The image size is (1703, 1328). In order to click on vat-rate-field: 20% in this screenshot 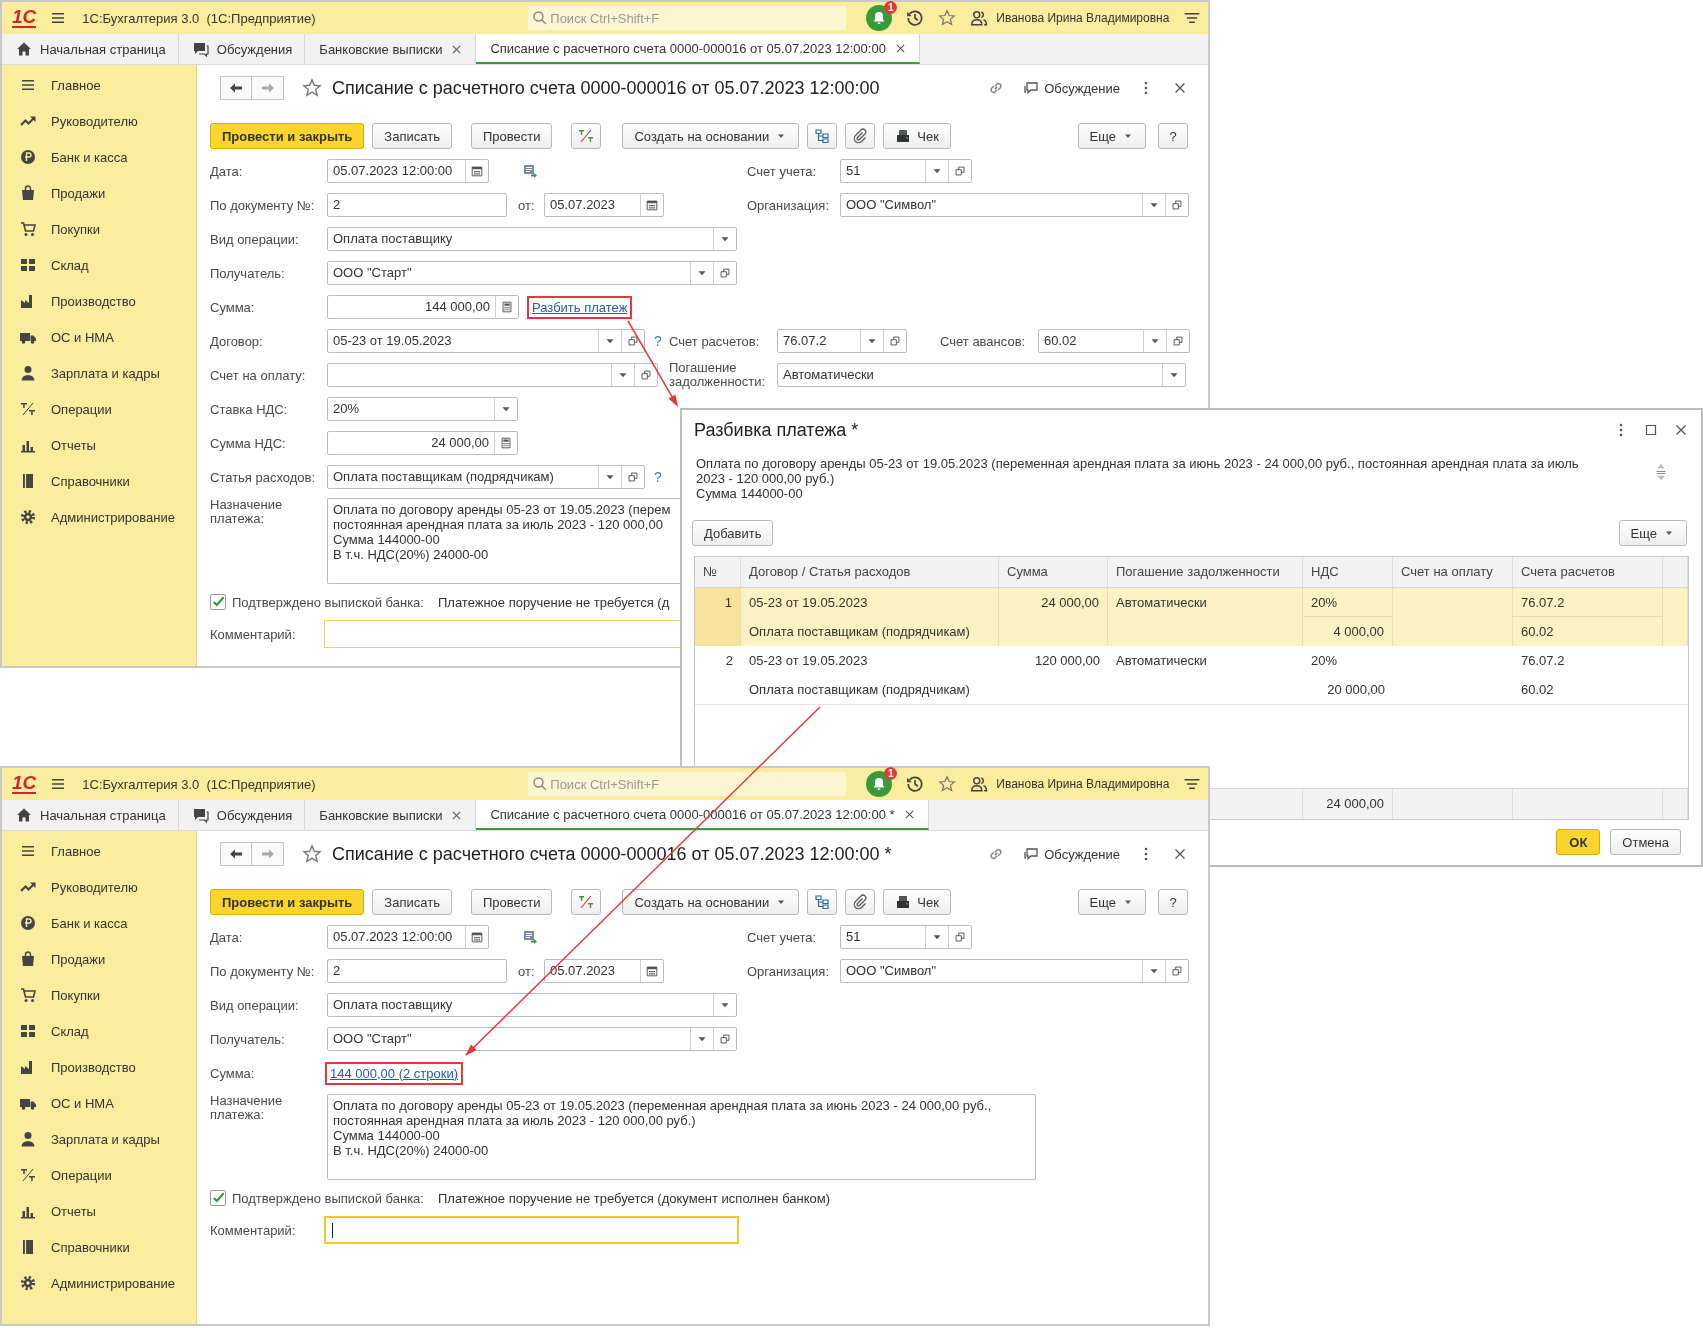, I will do `click(422, 409)`.